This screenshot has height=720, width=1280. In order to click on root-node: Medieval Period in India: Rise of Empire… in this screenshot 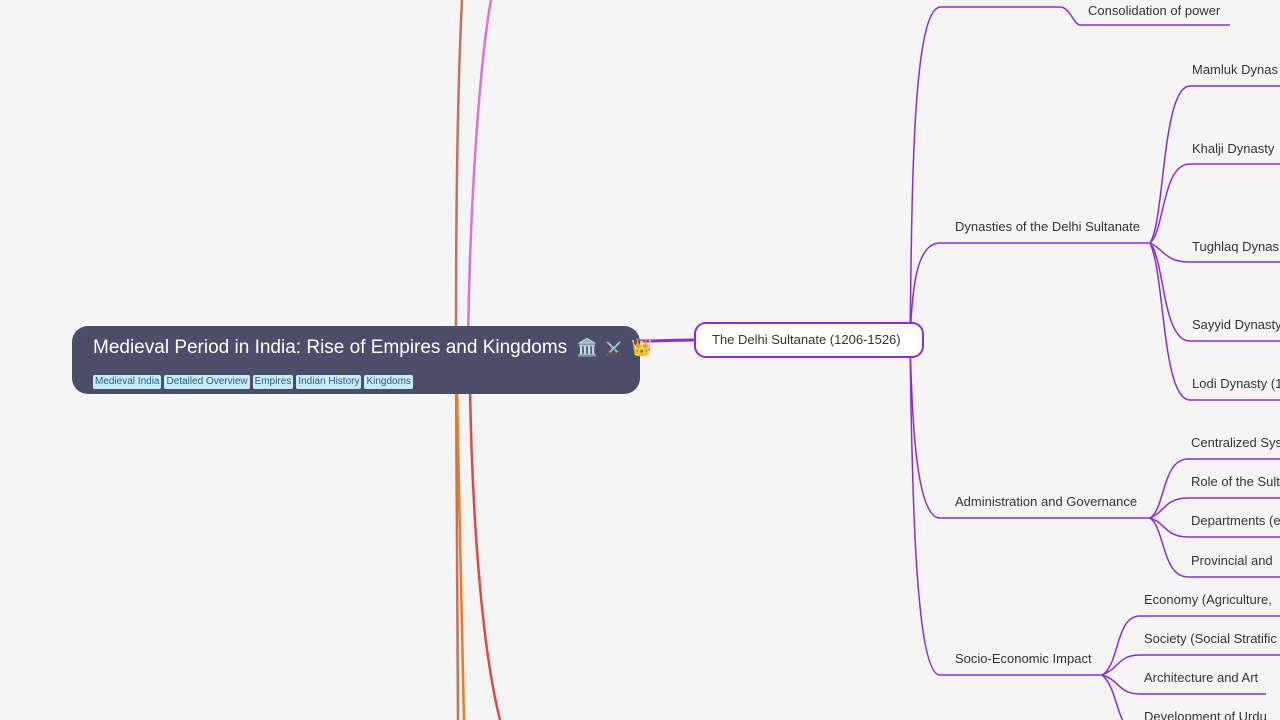, I will do `click(362, 360)`.